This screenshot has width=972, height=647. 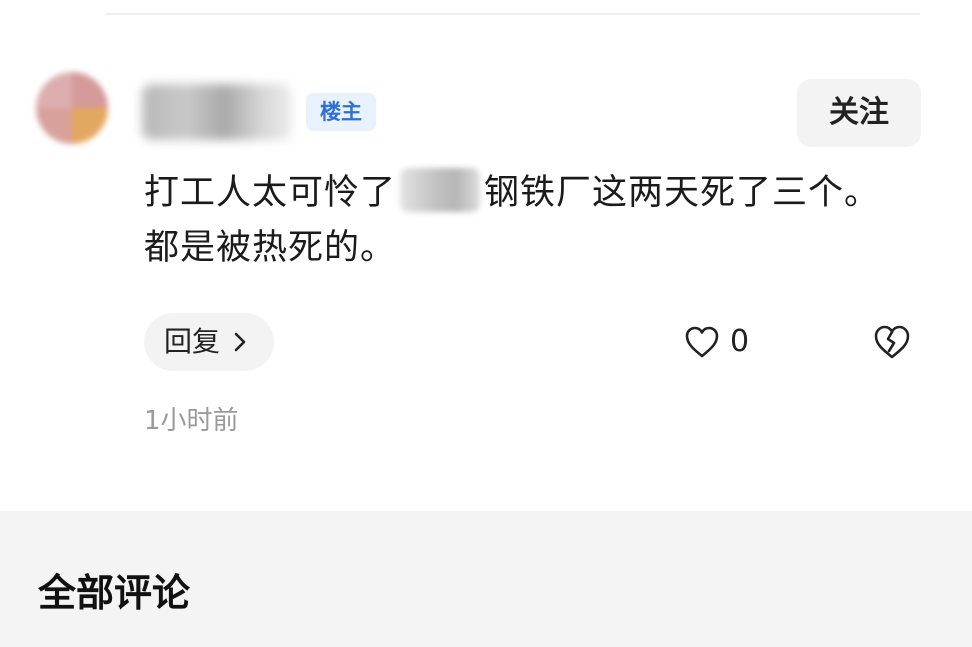 What do you see at coordinates (440, 190) in the screenshot?
I see `redacted-text` at bounding box center [440, 190].